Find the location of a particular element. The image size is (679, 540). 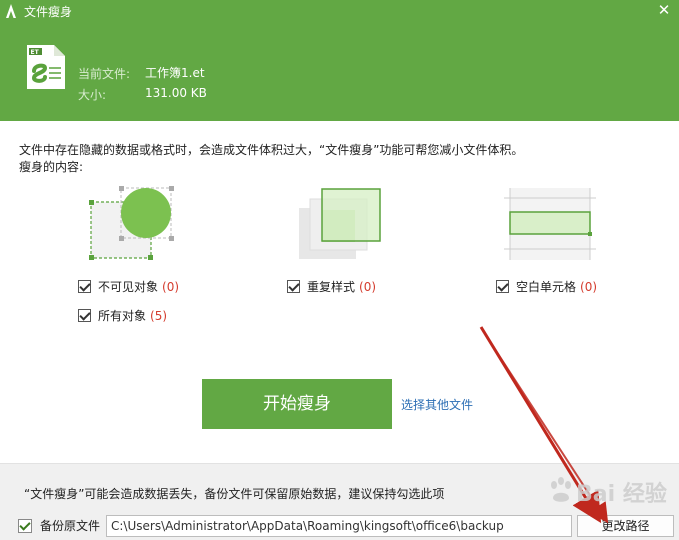

current-file-label: 当前文件: is located at coordinates (104, 74).